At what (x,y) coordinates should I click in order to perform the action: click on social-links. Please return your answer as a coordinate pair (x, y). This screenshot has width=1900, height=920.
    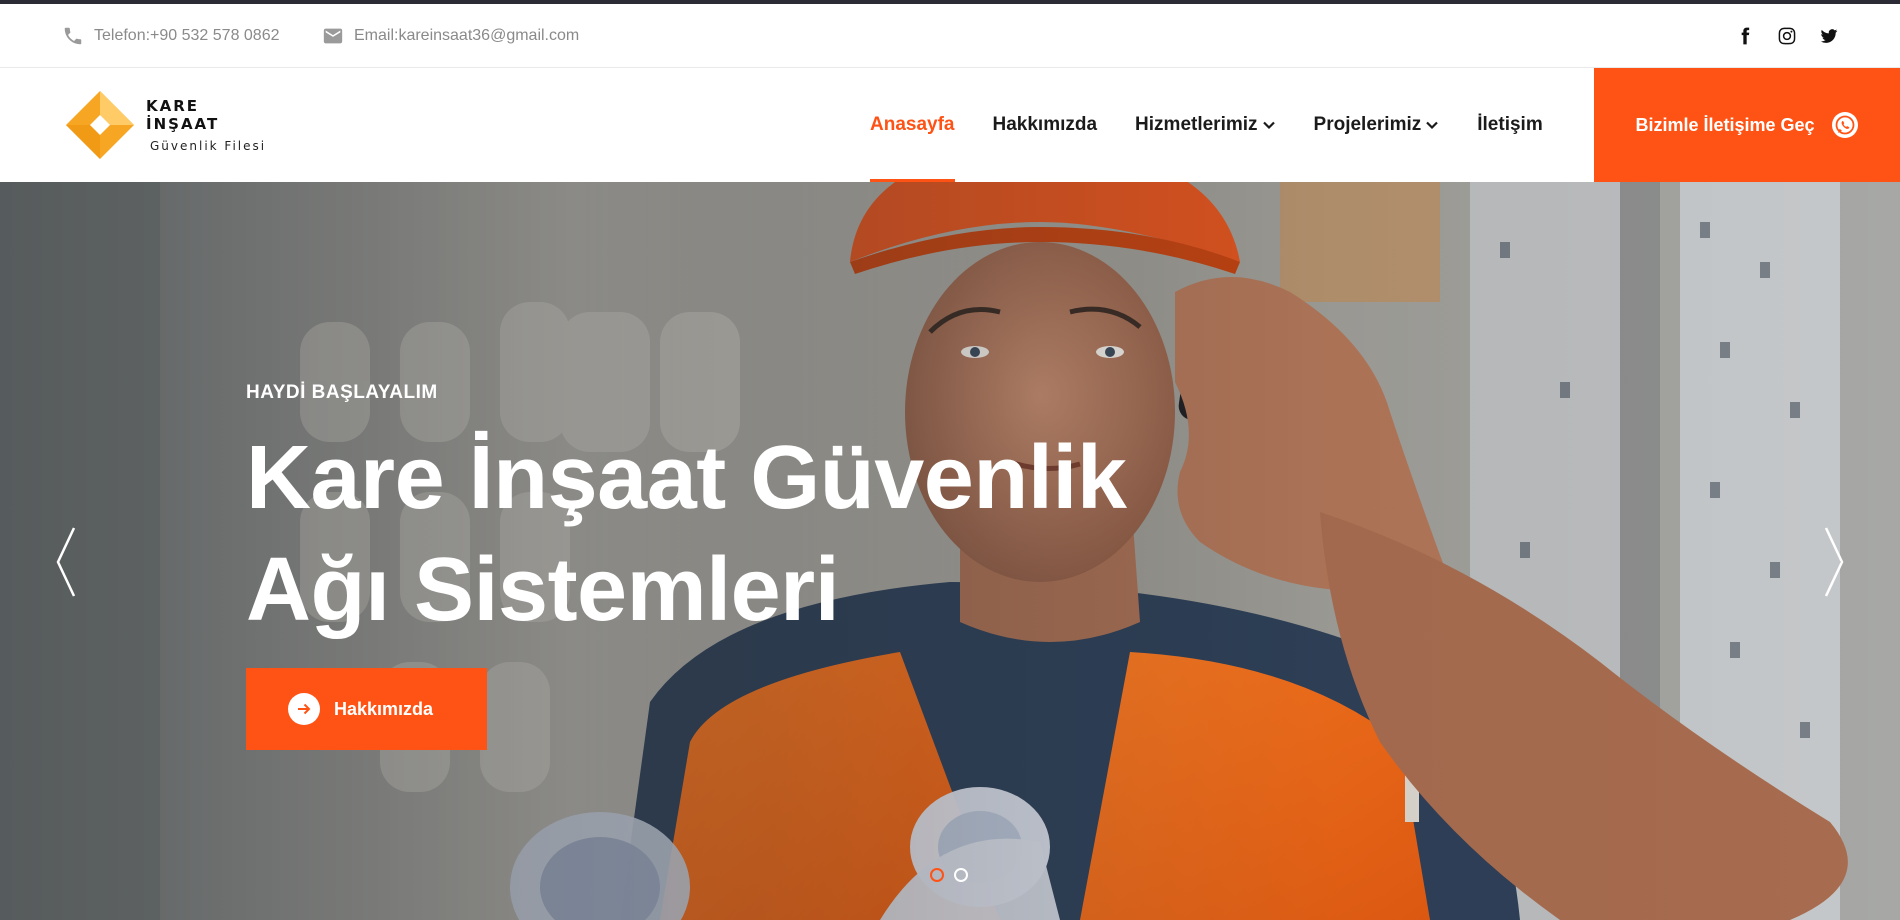
    Looking at the image, I should click on (1787, 36).